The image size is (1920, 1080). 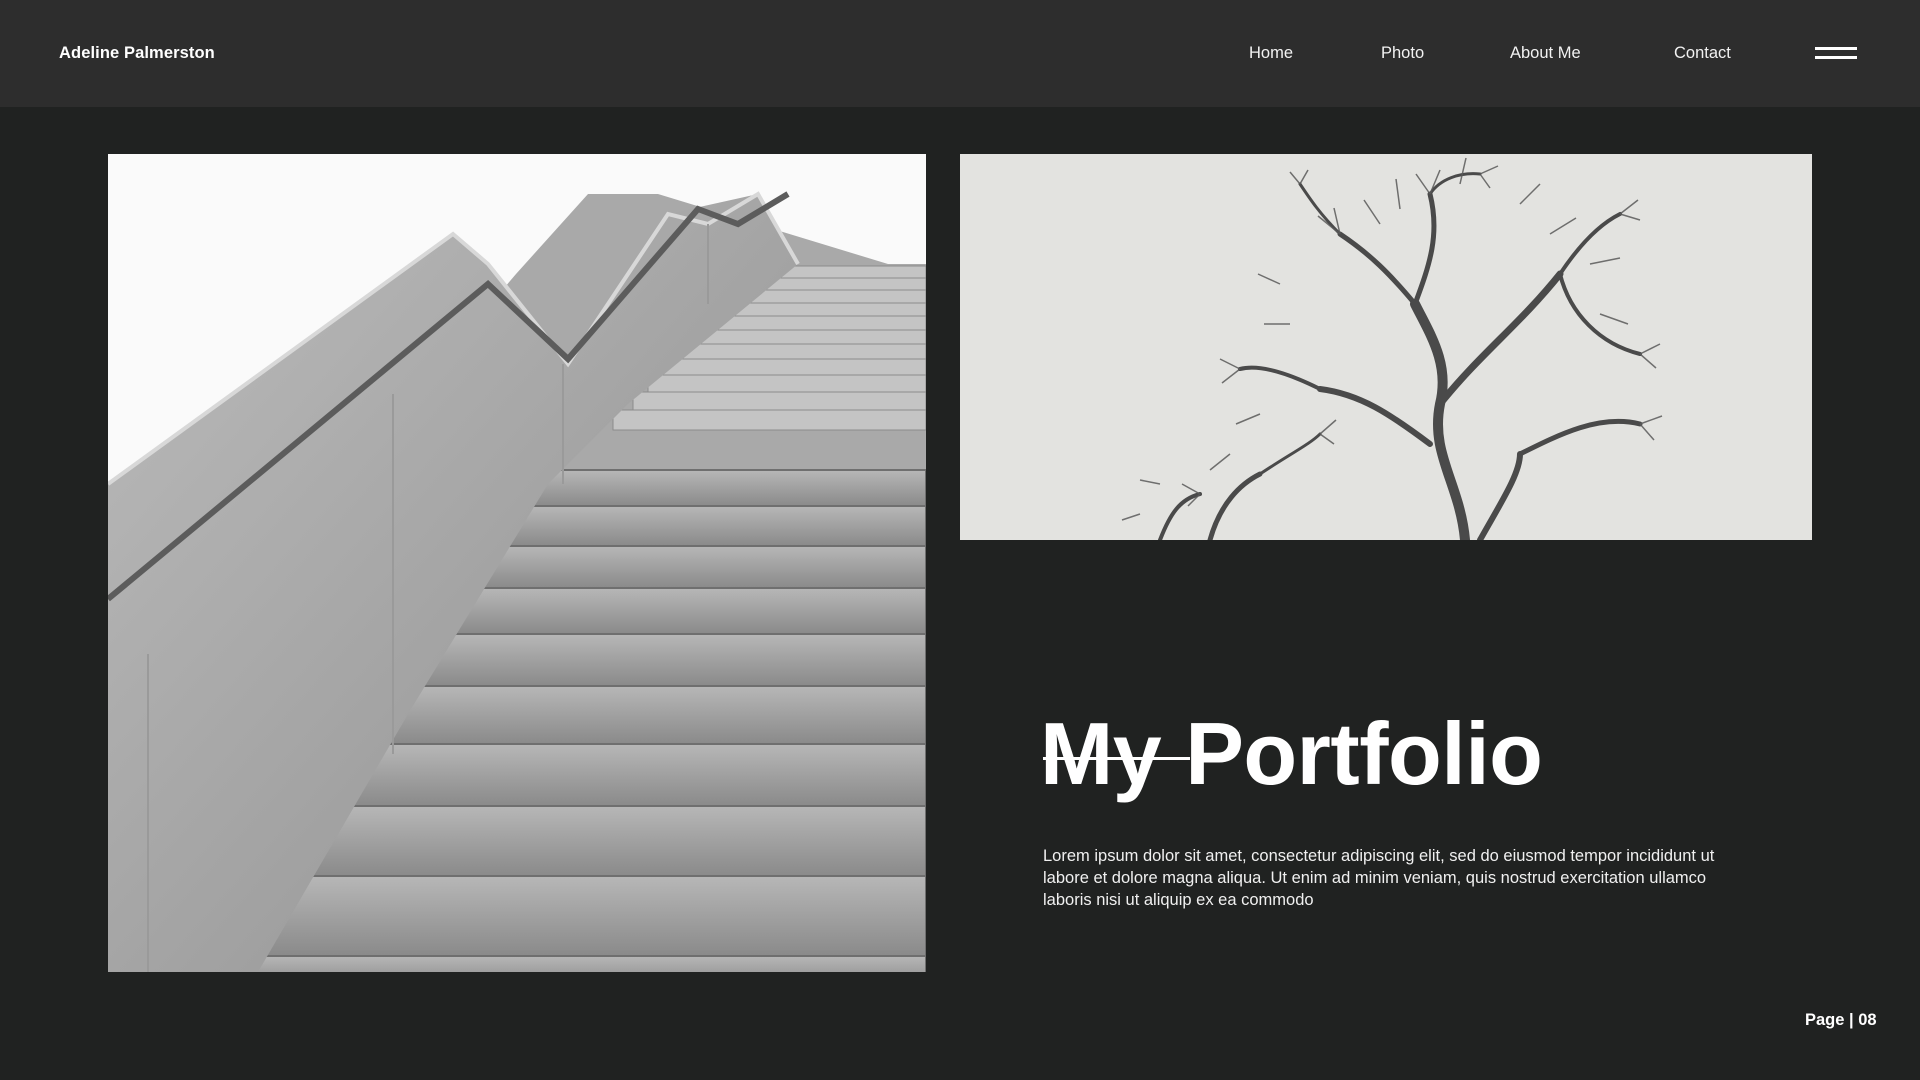 What do you see at coordinates (1836, 54) in the screenshot?
I see `hamburger-menu-icon` at bounding box center [1836, 54].